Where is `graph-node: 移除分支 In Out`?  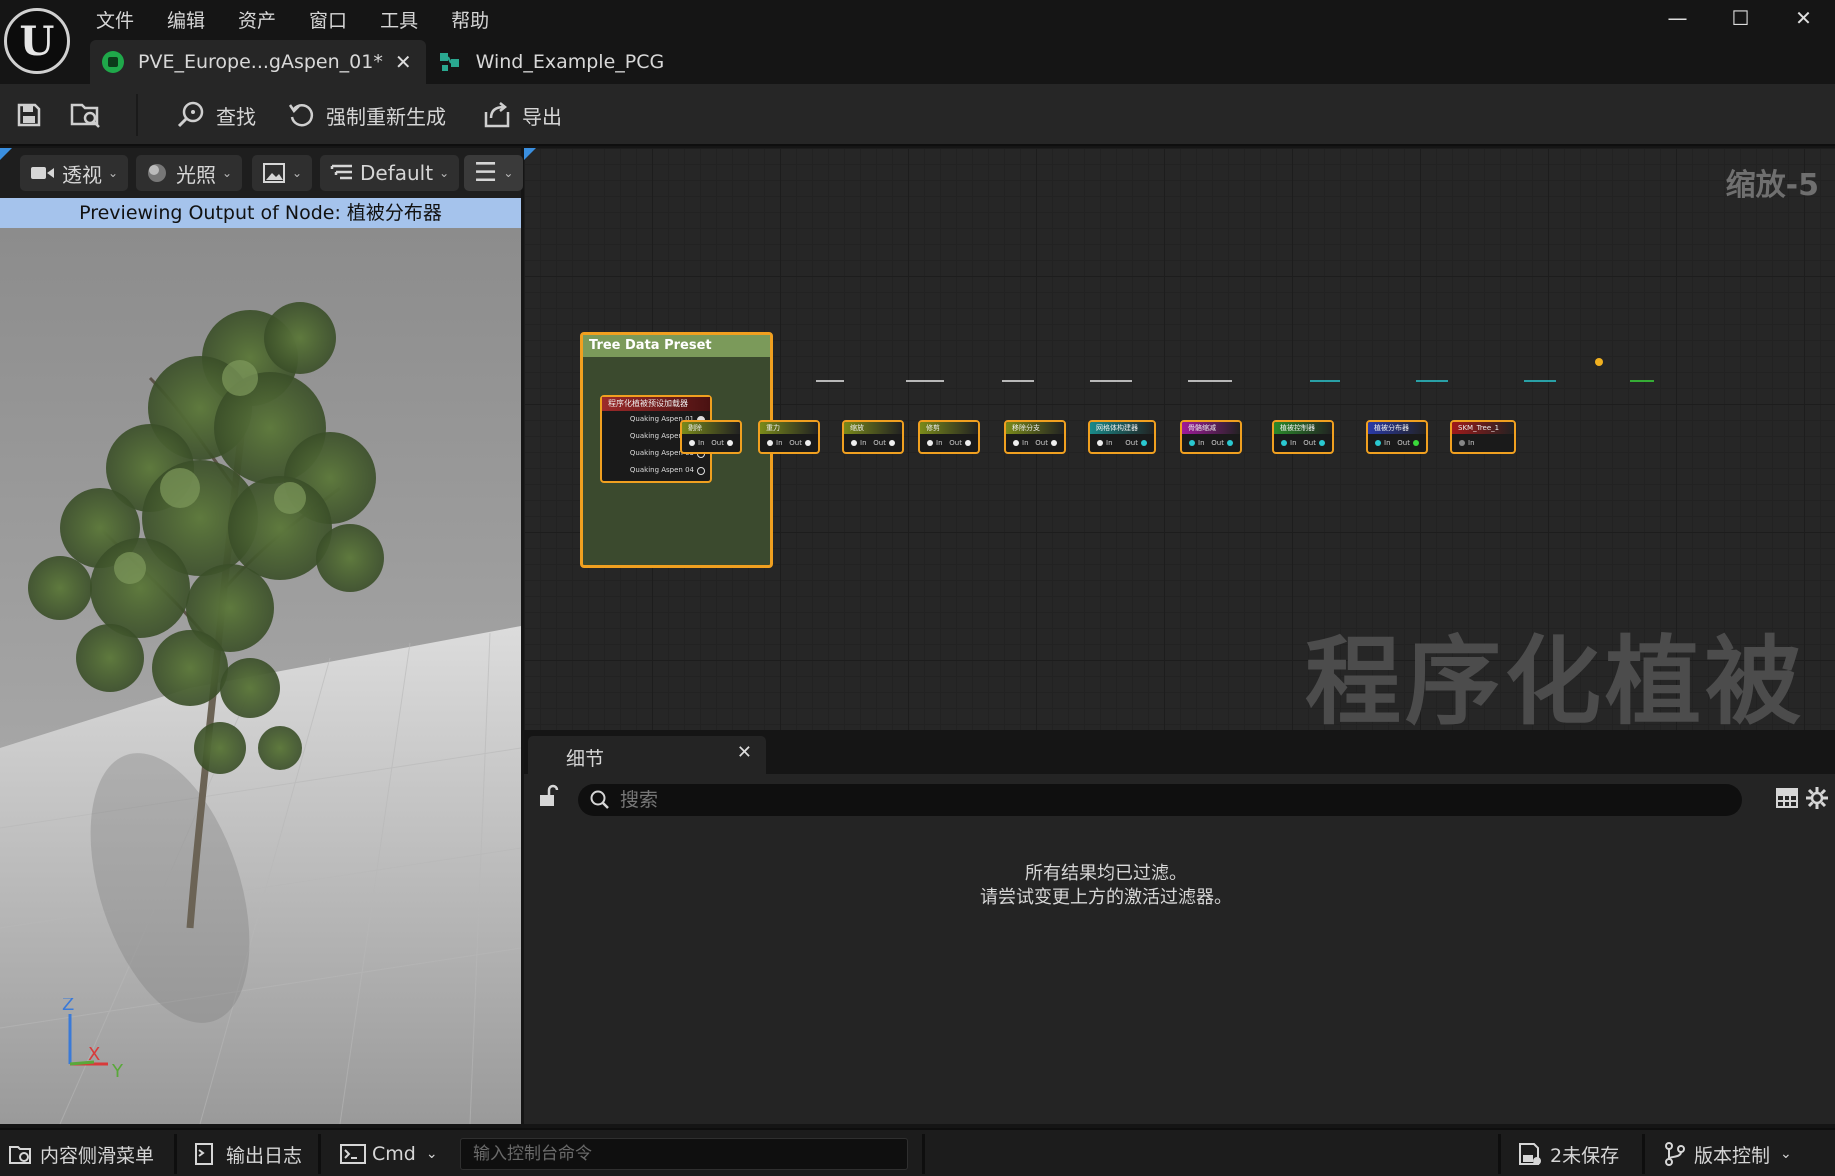
graph-node: 移除分支 In Out is located at coordinates (1035, 437).